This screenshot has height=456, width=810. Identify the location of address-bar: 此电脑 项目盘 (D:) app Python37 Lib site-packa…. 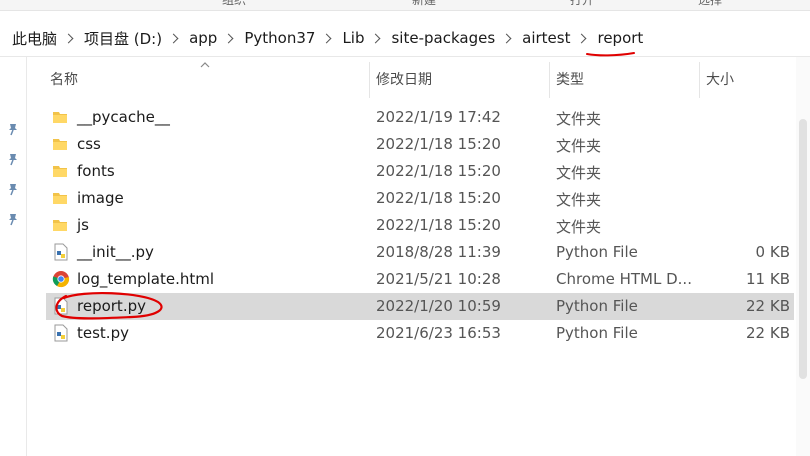
(405, 38).